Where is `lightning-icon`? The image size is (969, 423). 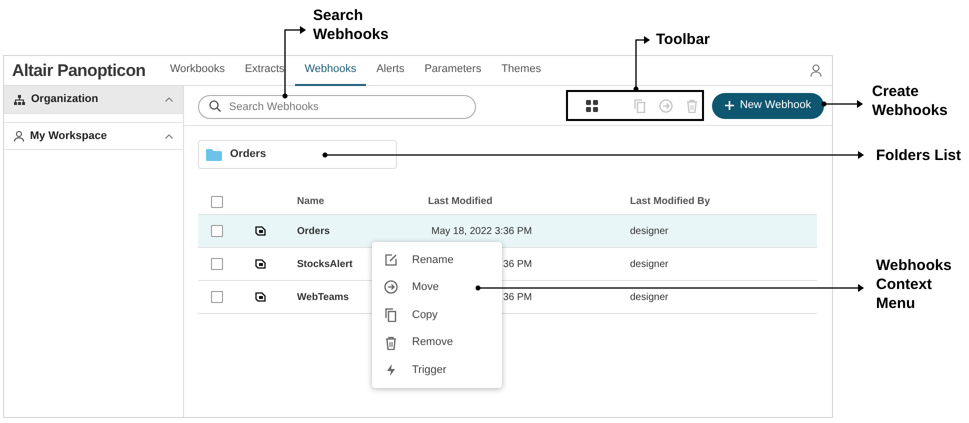 lightning-icon is located at coordinates (391, 370).